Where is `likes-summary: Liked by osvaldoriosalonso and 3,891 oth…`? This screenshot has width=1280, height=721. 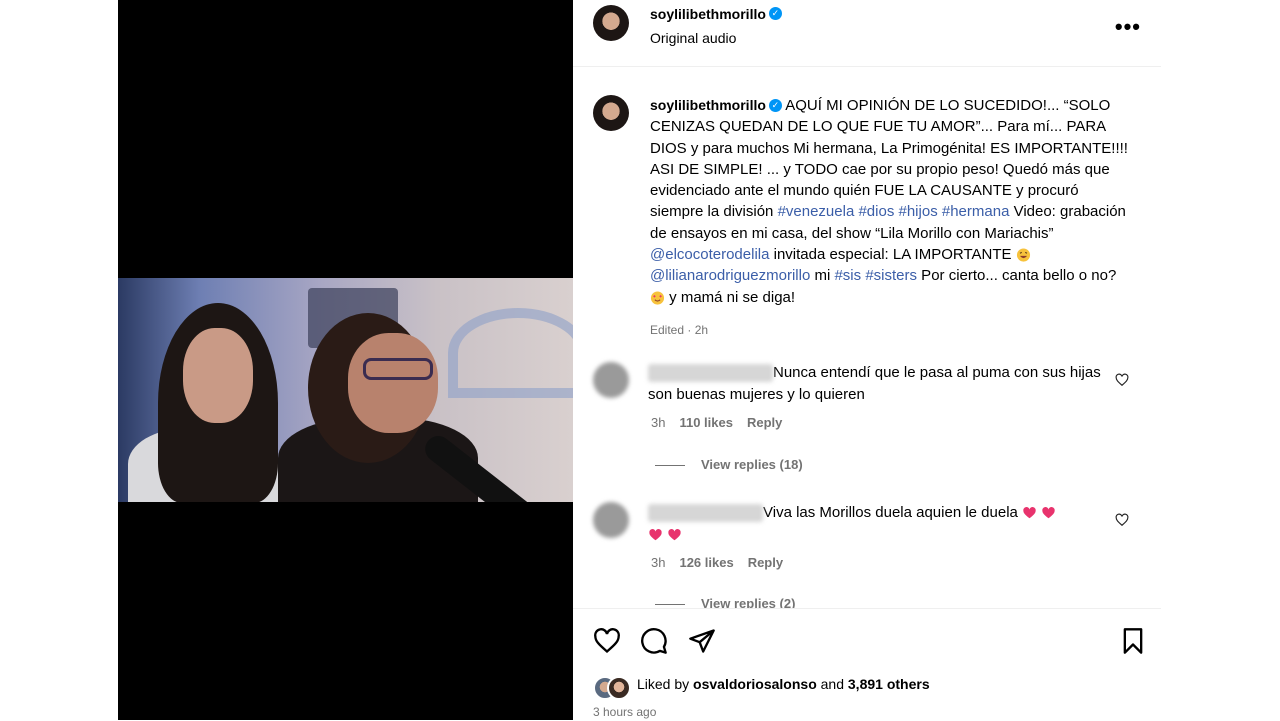
likes-summary: Liked by osvaldoriosalonso and 3,891 oth… is located at coordinates (783, 684).